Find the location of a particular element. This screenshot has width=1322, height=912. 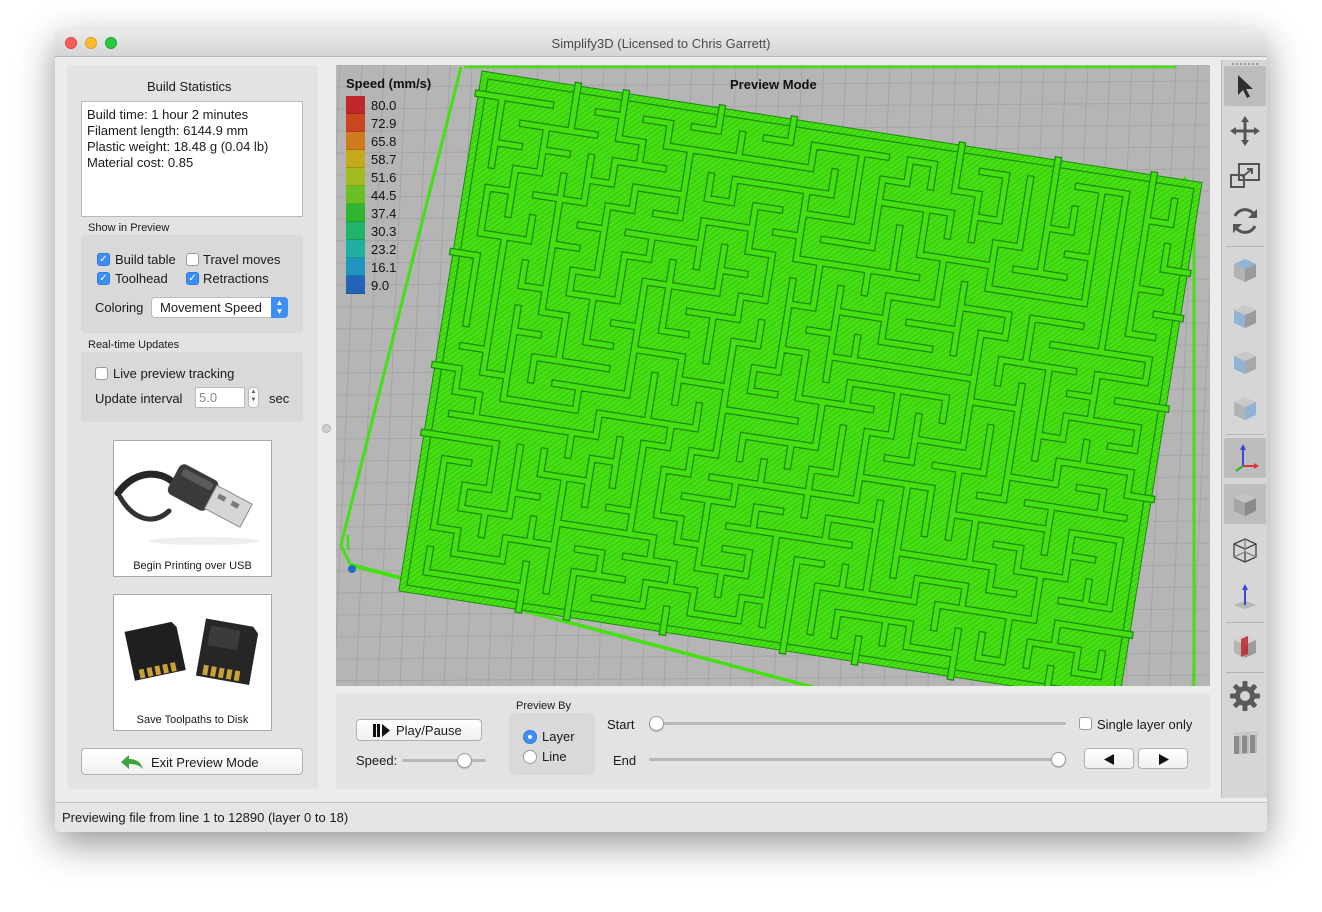

travel-moves-label: Travel moves is located at coordinates (242, 259).